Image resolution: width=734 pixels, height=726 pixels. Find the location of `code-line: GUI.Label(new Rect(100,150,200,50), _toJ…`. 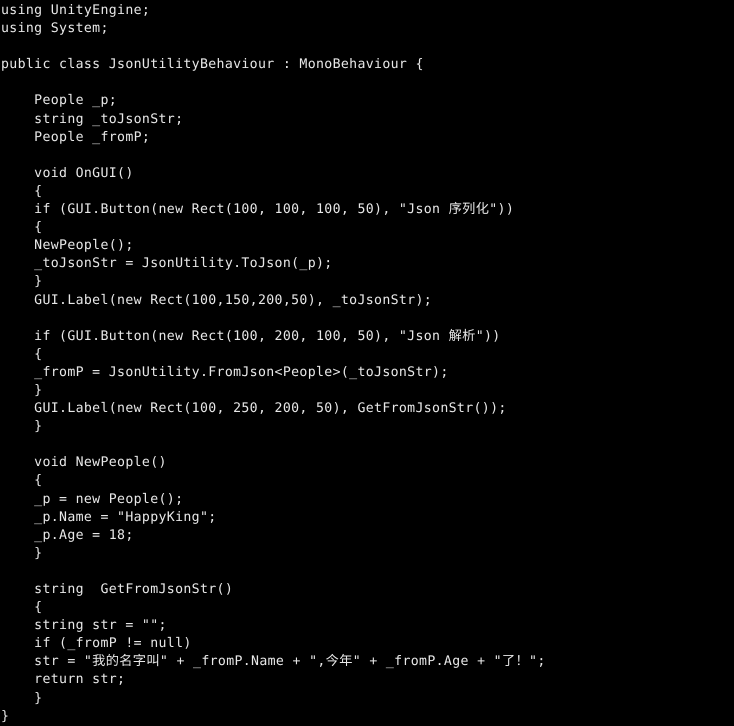

code-line: GUI.Label(new Rect(100,150,200,50), _toJ… is located at coordinates (217, 300).